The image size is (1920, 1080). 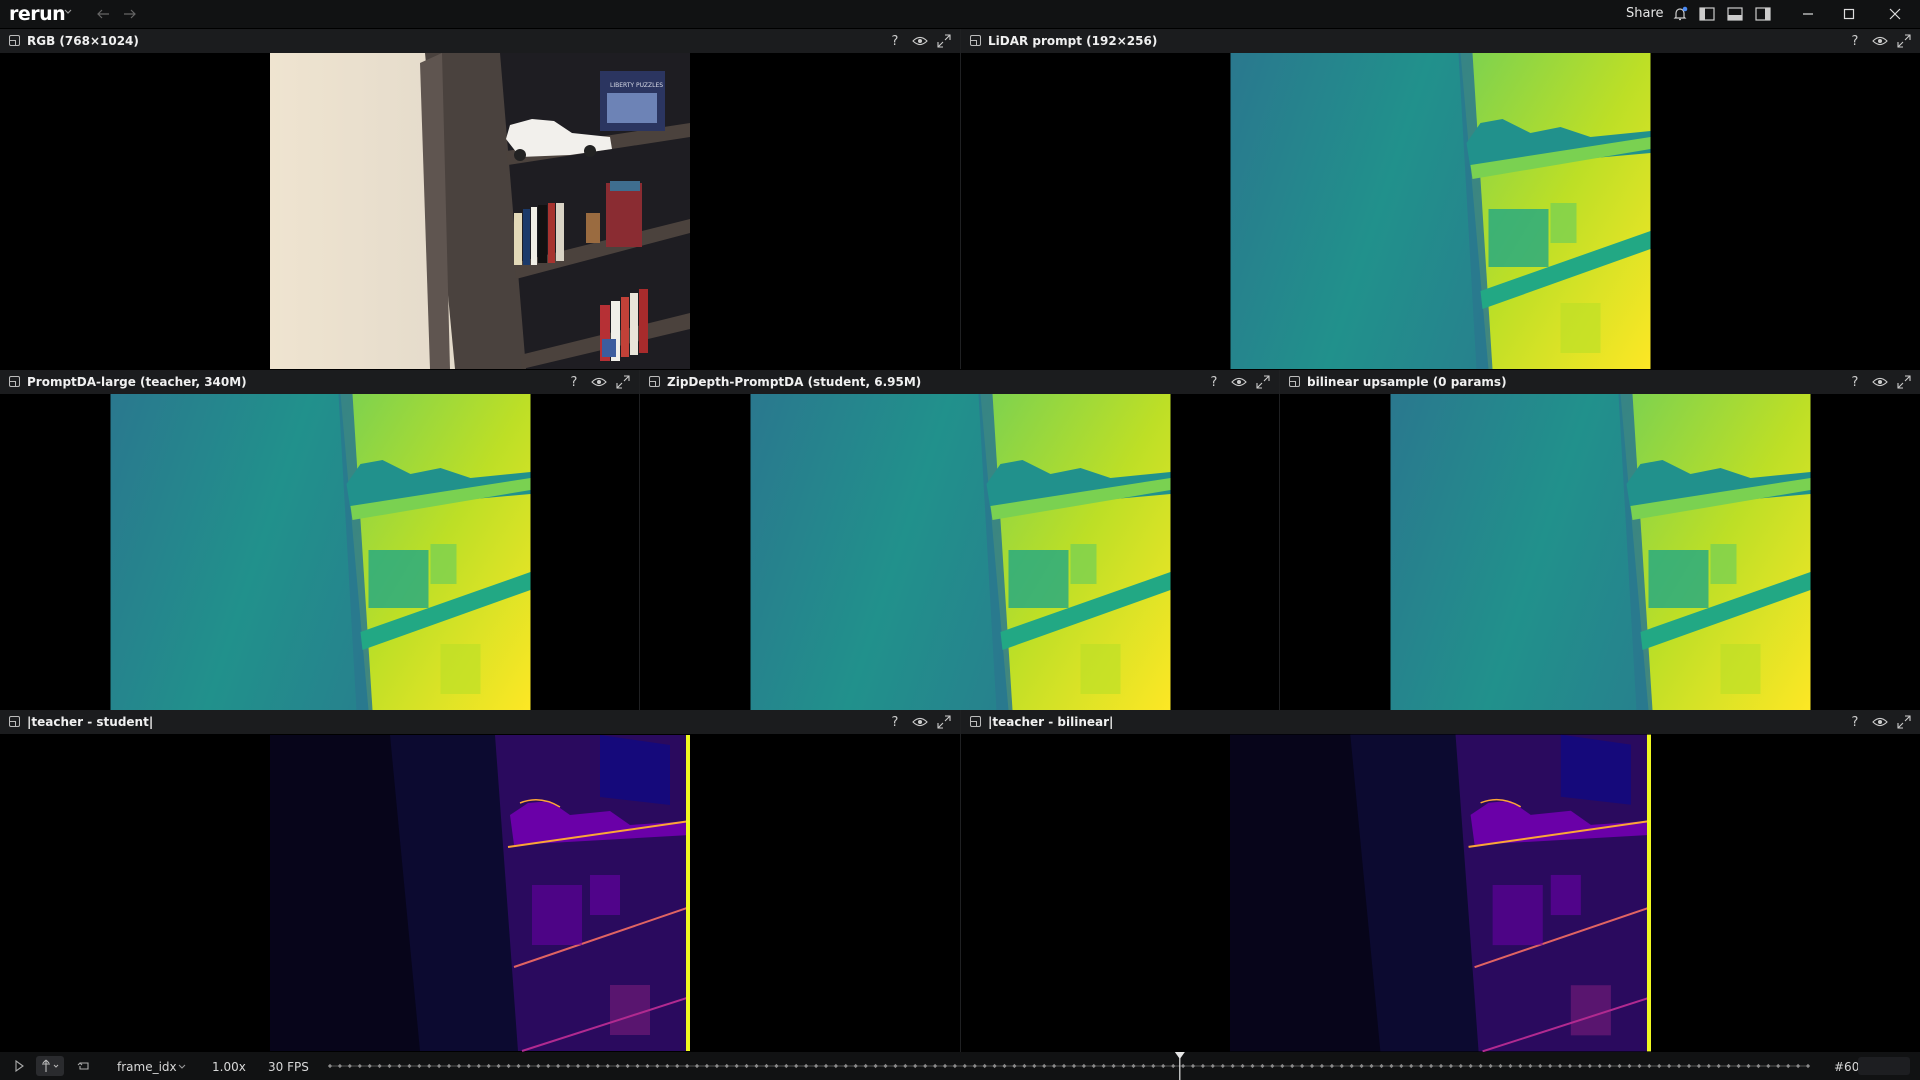 What do you see at coordinates (1407, 382) in the screenshot?
I see `panel-title: bilinear upsample (0 params)` at bounding box center [1407, 382].